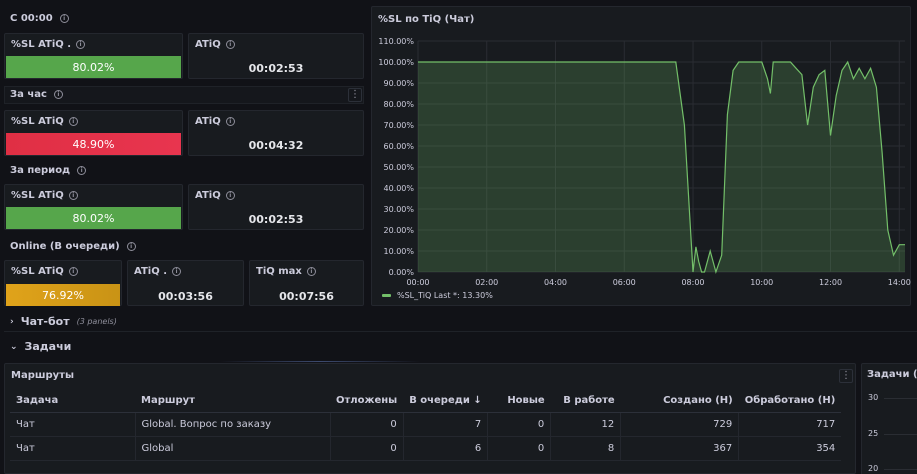 The width and height of the screenshot is (917, 474). I want to click on stat-value-bar: 48.90%, so click(93, 144).